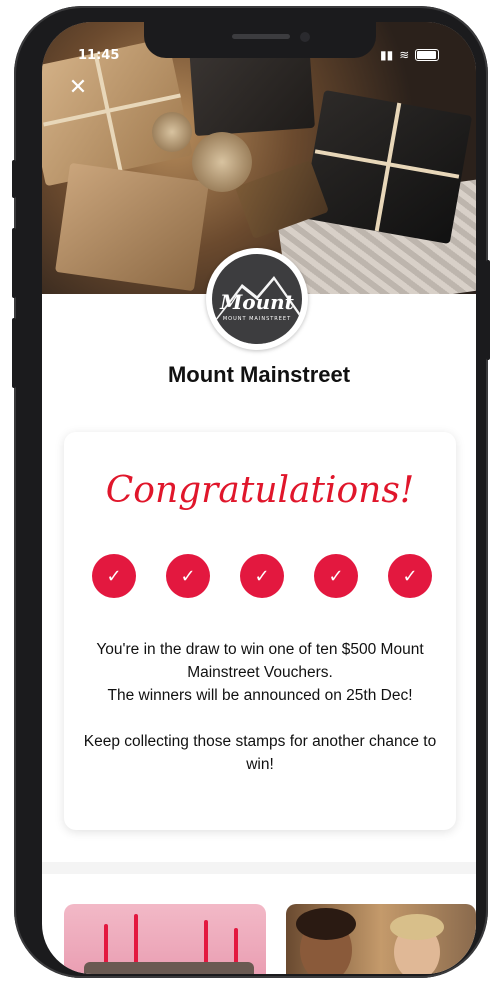 The image size is (502, 984). Describe the element at coordinates (387, 55) in the screenshot. I see `signal-icon: ▮▮` at that location.